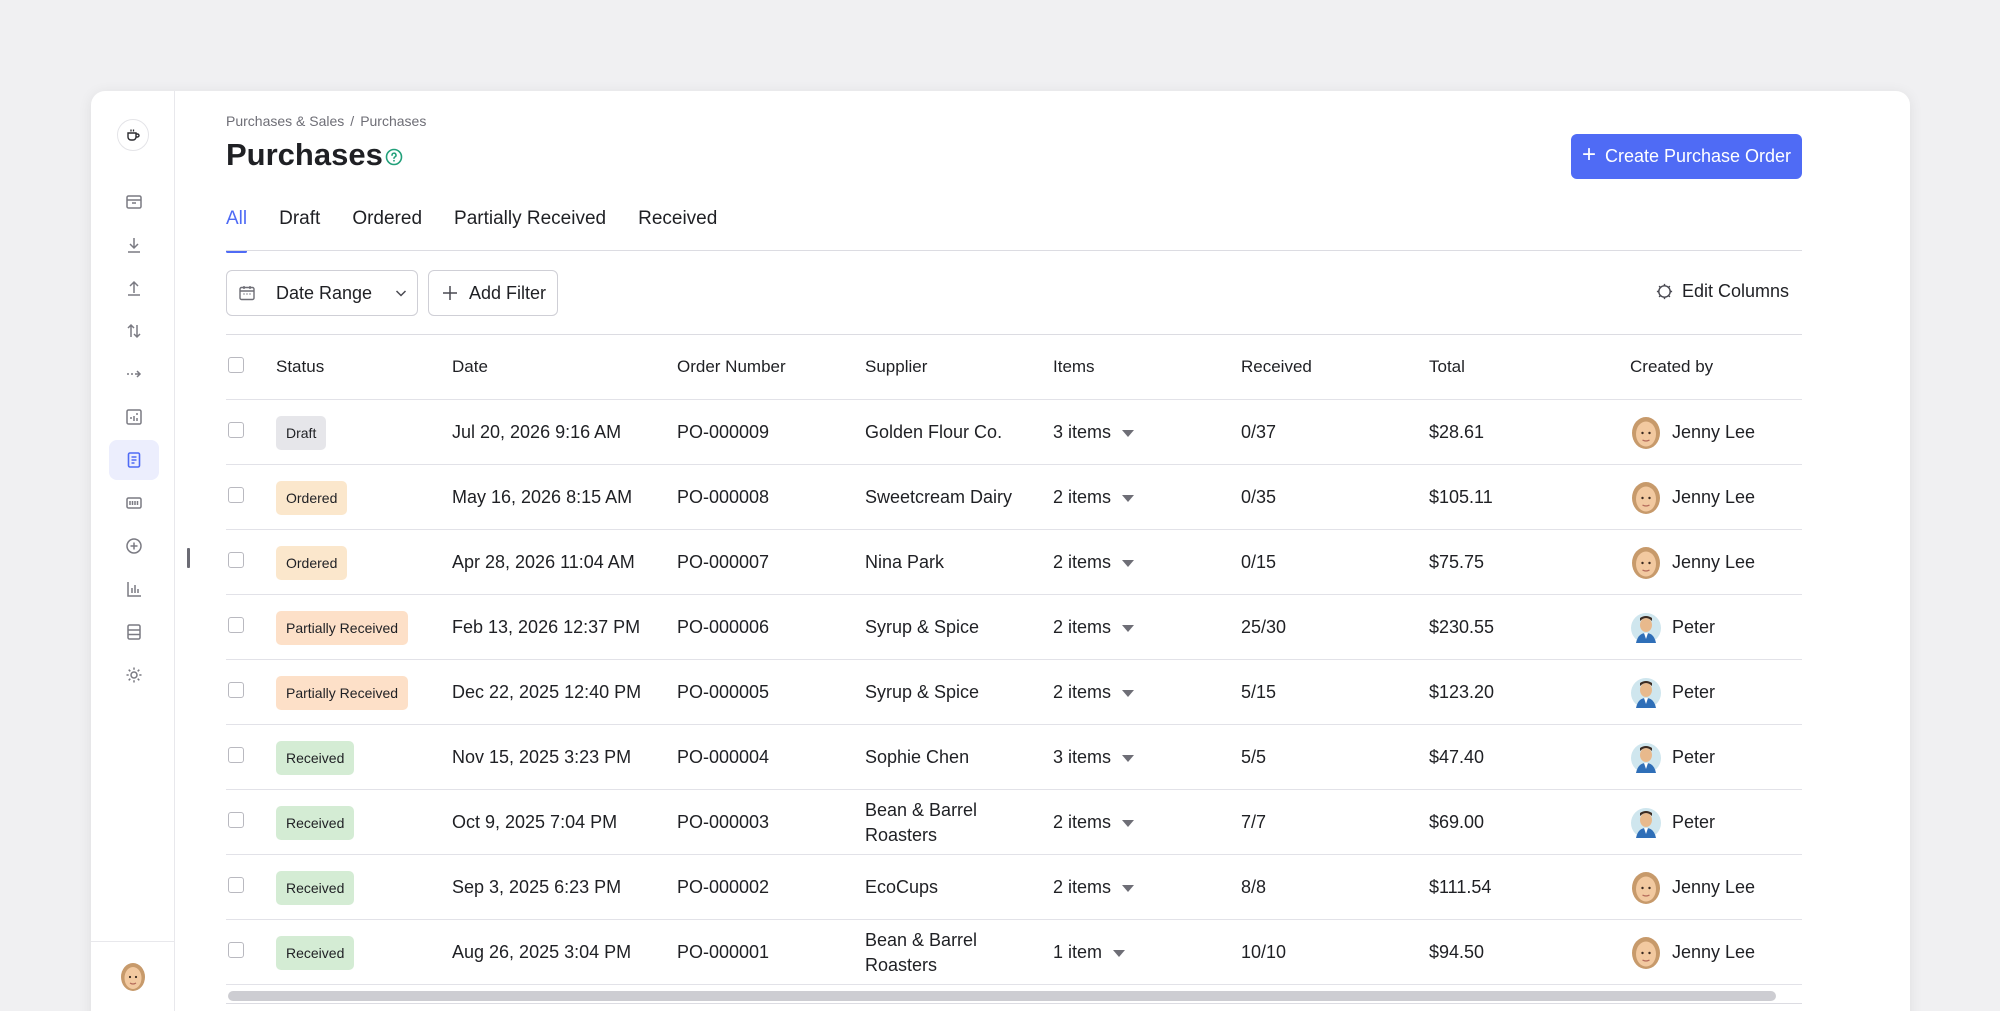 The width and height of the screenshot is (2000, 1011). Describe the element at coordinates (134, 374) in the screenshot. I see `nav-item-move` at that location.